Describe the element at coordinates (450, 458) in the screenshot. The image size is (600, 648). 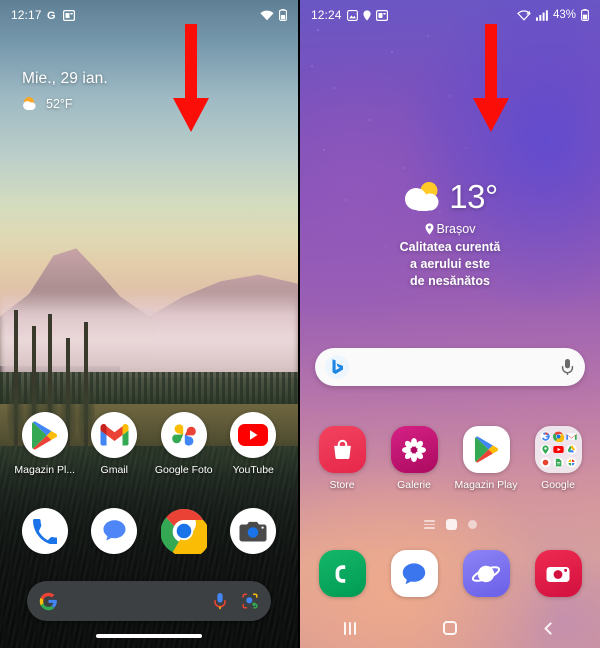
I see `app-row-right: Store Galerie Magazin Play Google` at that location.